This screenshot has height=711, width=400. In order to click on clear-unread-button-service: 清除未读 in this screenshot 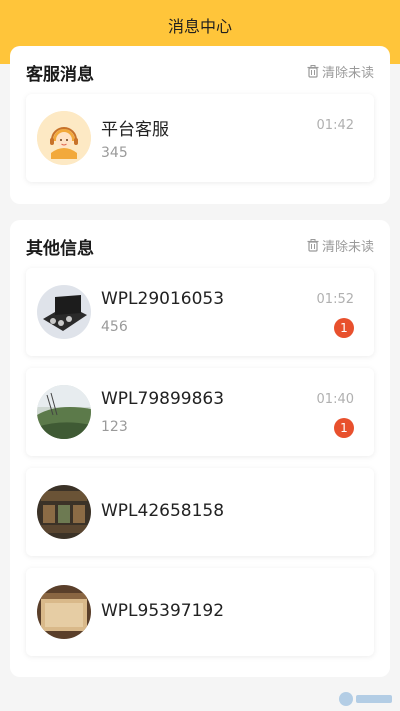, I will do `click(340, 71)`.